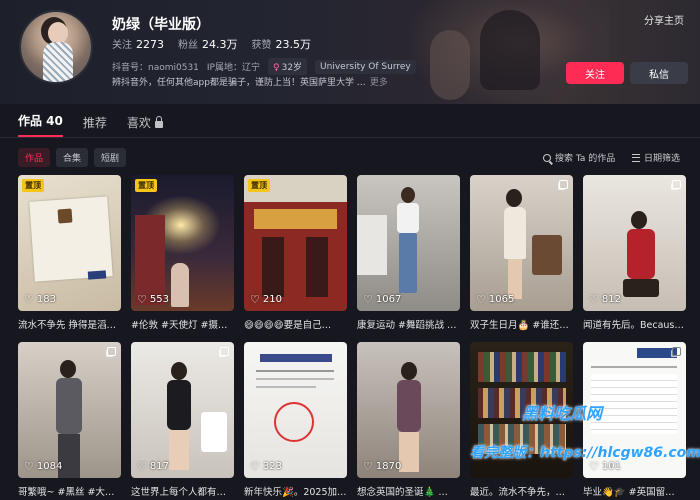  I want to click on like-count: ♡ 1067, so click(382, 299).